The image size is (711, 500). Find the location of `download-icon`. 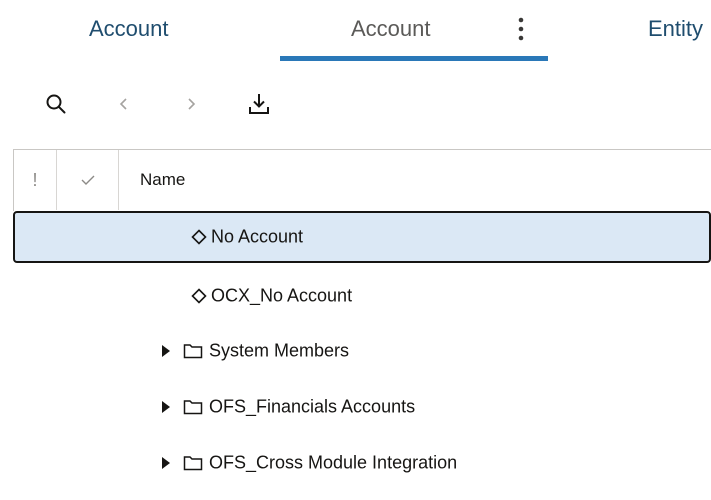

download-icon is located at coordinates (259, 104).